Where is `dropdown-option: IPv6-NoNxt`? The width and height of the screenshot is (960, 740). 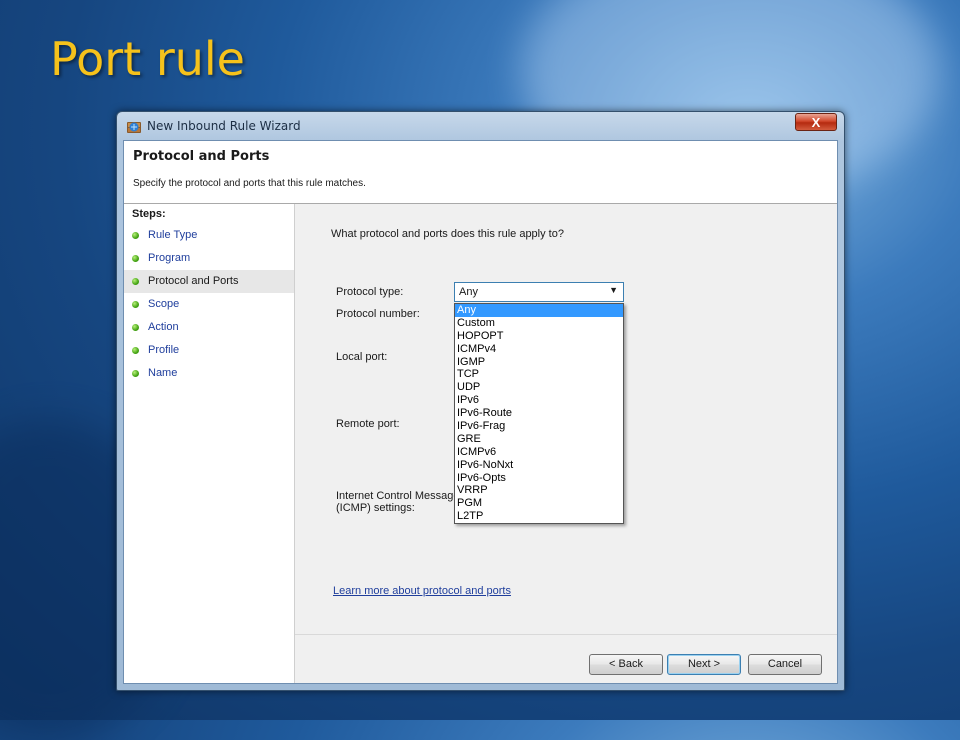 dropdown-option: IPv6-NoNxt is located at coordinates (539, 465).